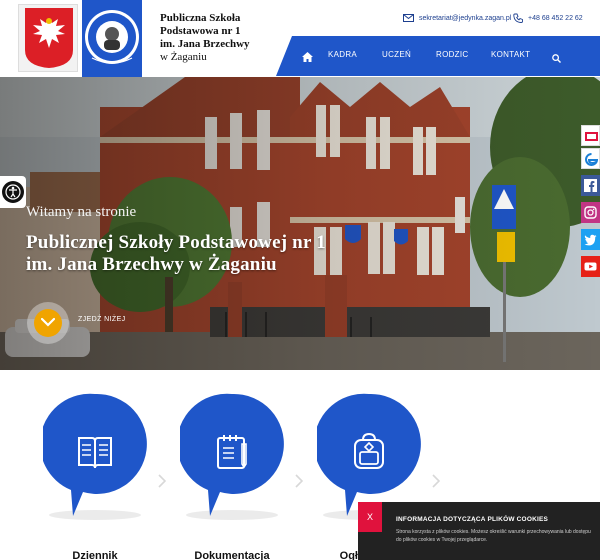 Image resolution: width=600 pixels, height=560 pixels. Describe the element at coordinates (555, 18) in the screenshot. I see `phone-text: +48 68 452 22 62` at that location.